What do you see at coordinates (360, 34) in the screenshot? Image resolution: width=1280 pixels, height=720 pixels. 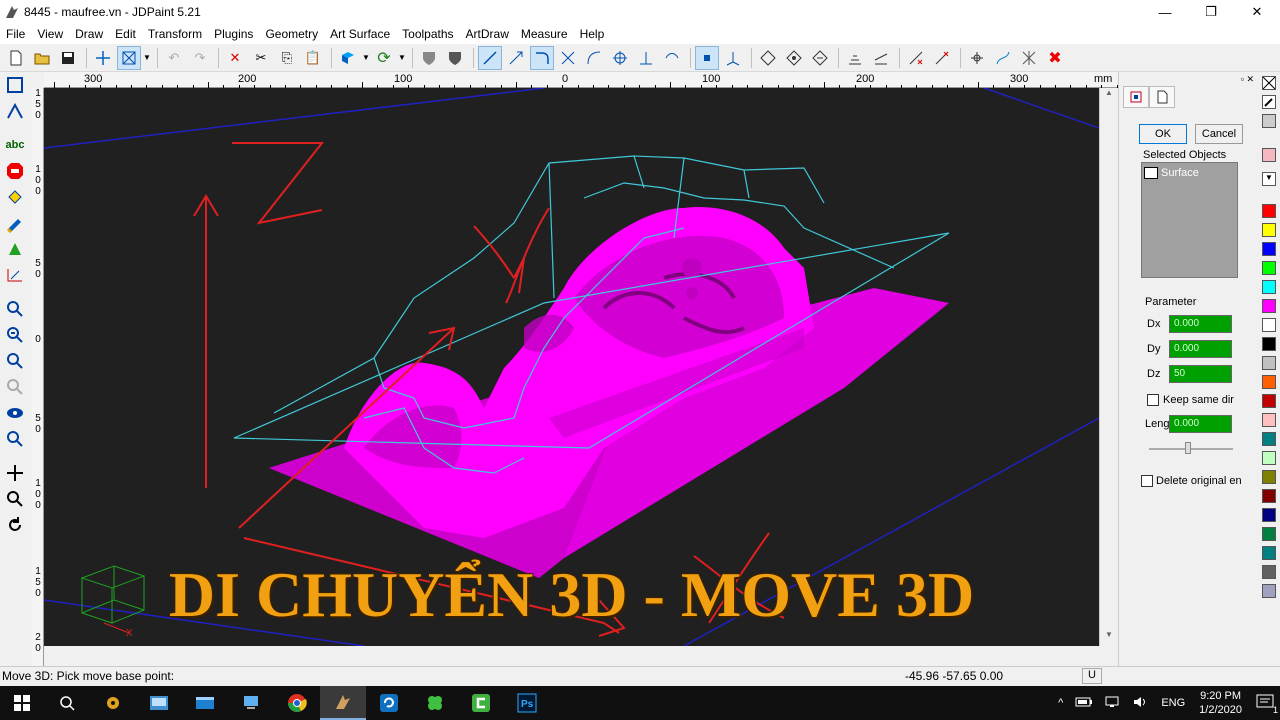 I see `menu-art-surface: Art Surface` at bounding box center [360, 34].